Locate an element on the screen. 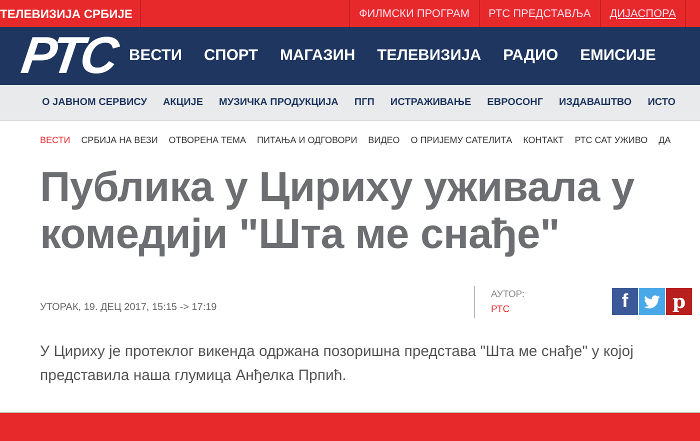 The width and height of the screenshot is (700, 441). section-link: ОТВОРЕНА ТЕМА is located at coordinates (207, 140).